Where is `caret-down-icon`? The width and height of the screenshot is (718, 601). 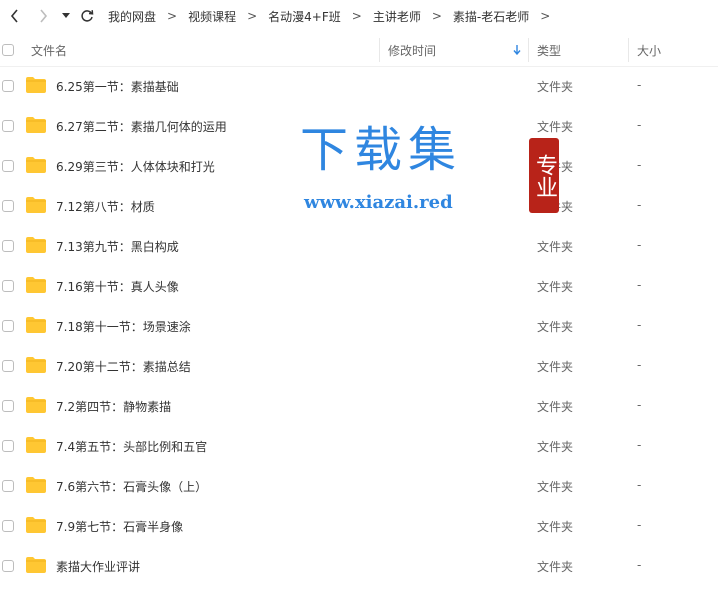
caret-down-icon is located at coordinates (66, 15).